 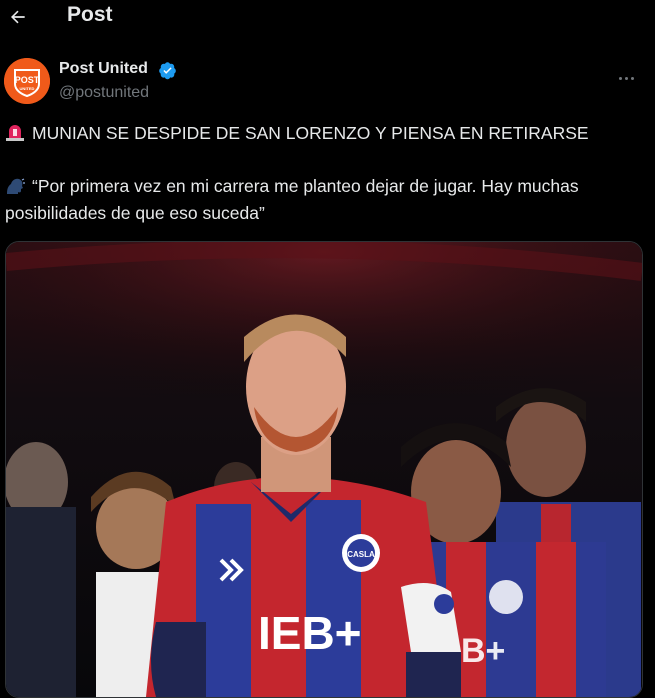 What do you see at coordinates (27, 88) in the screenshot?
I see `avatar-text-bottom: UNITED` at bounding box center [27, 88].